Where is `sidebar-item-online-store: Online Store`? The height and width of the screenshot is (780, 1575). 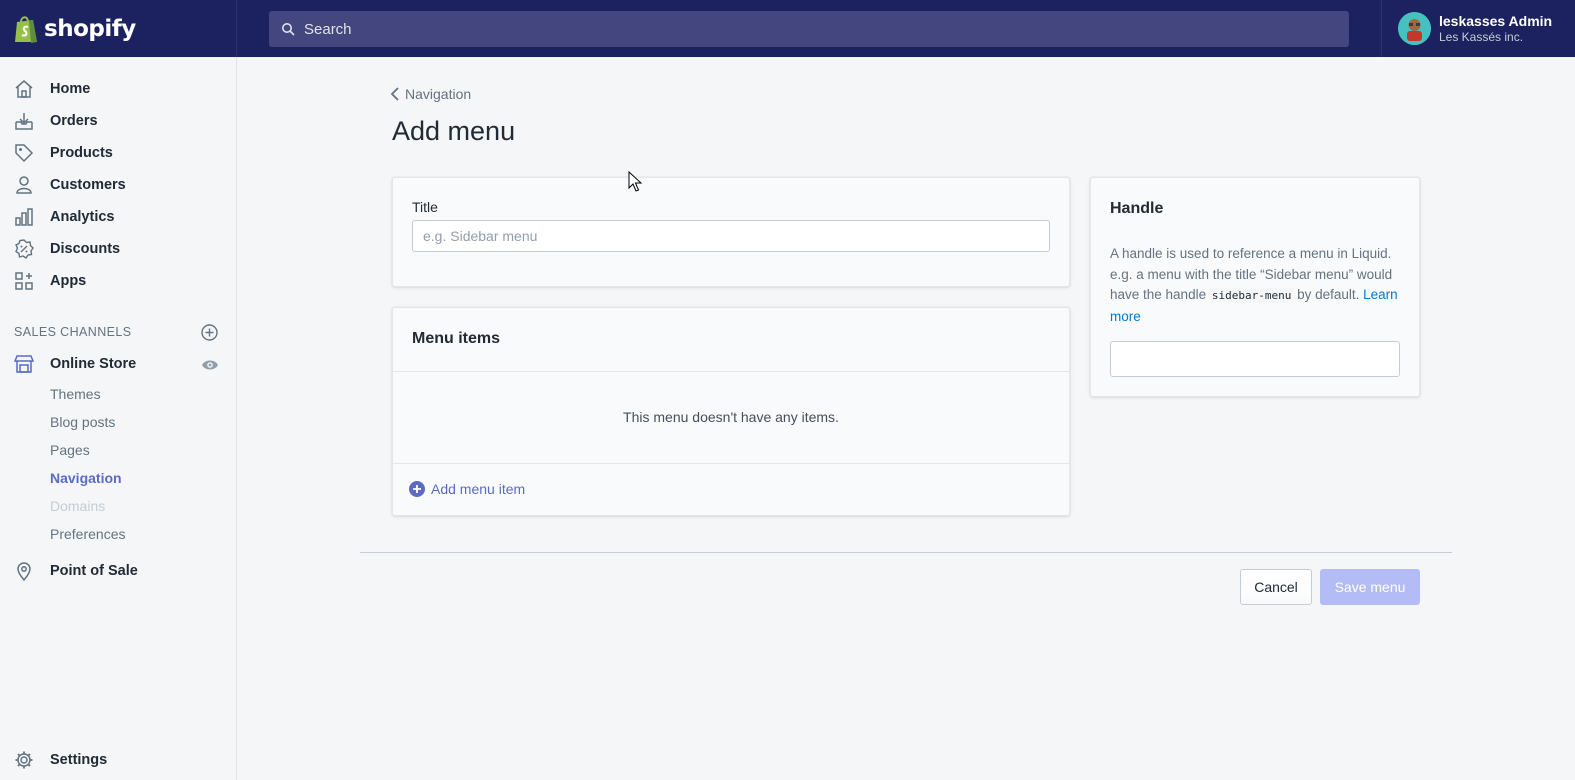 sidebar-item-online-store: Online Store is located at coordinates (75, 364).